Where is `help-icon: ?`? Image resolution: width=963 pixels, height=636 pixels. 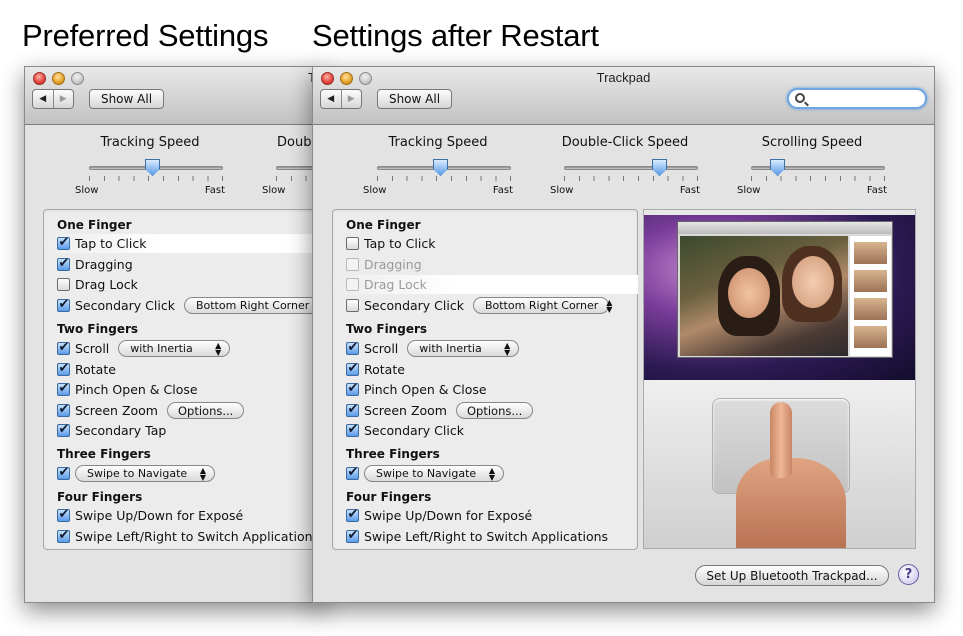
help-icon: ? is located at coordinates (908, 574).